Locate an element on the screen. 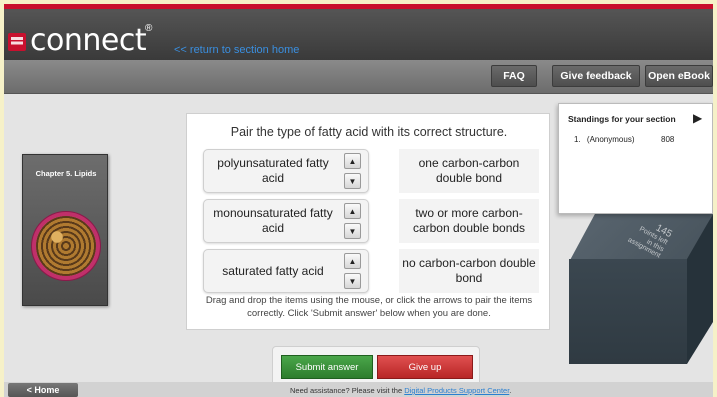 Image resolution: width=717 pixels, height=397 pixels. give-up-button: Give up is located at coordinates (425, 367).